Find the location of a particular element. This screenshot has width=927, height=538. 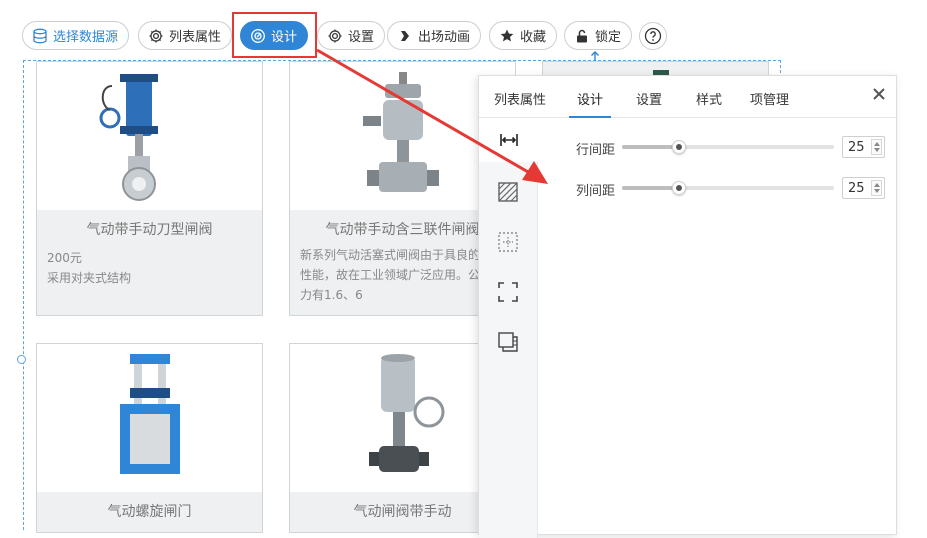

column-spacing-slider is located at coordinates (728, 188).